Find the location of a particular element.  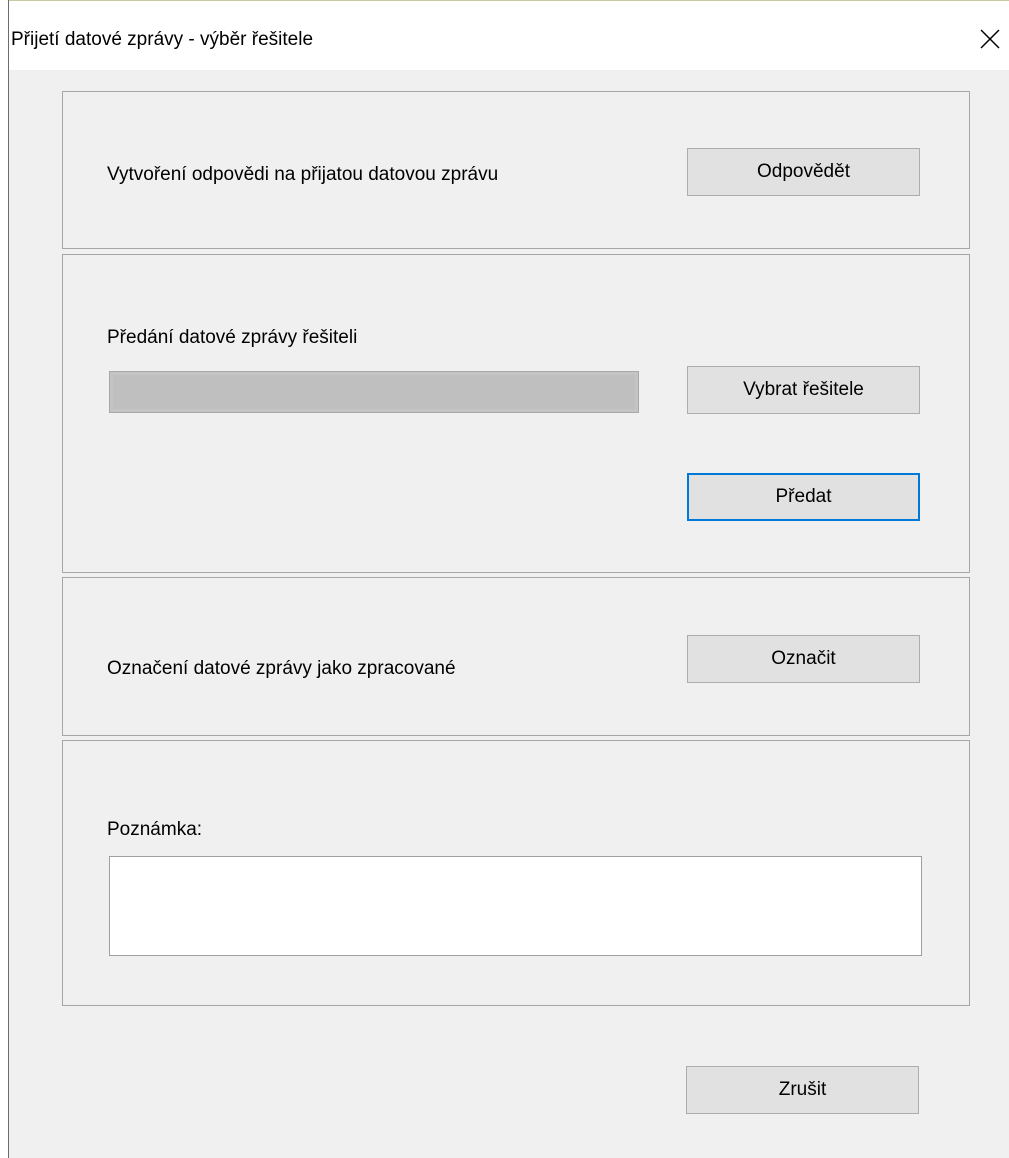

solver-value is located at coordinates (374, 392).